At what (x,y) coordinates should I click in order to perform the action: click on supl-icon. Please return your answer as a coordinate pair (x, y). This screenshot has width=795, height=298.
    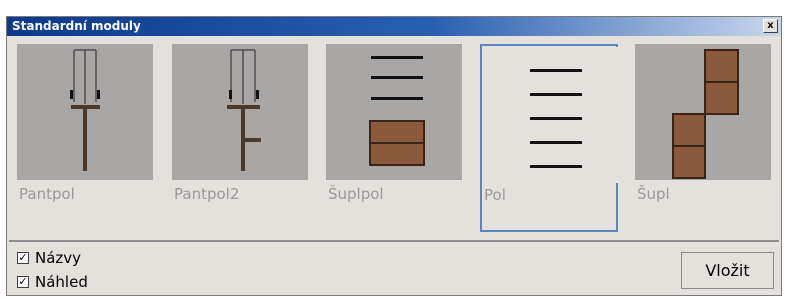
    Looking at the image, I should click on (703, 112).